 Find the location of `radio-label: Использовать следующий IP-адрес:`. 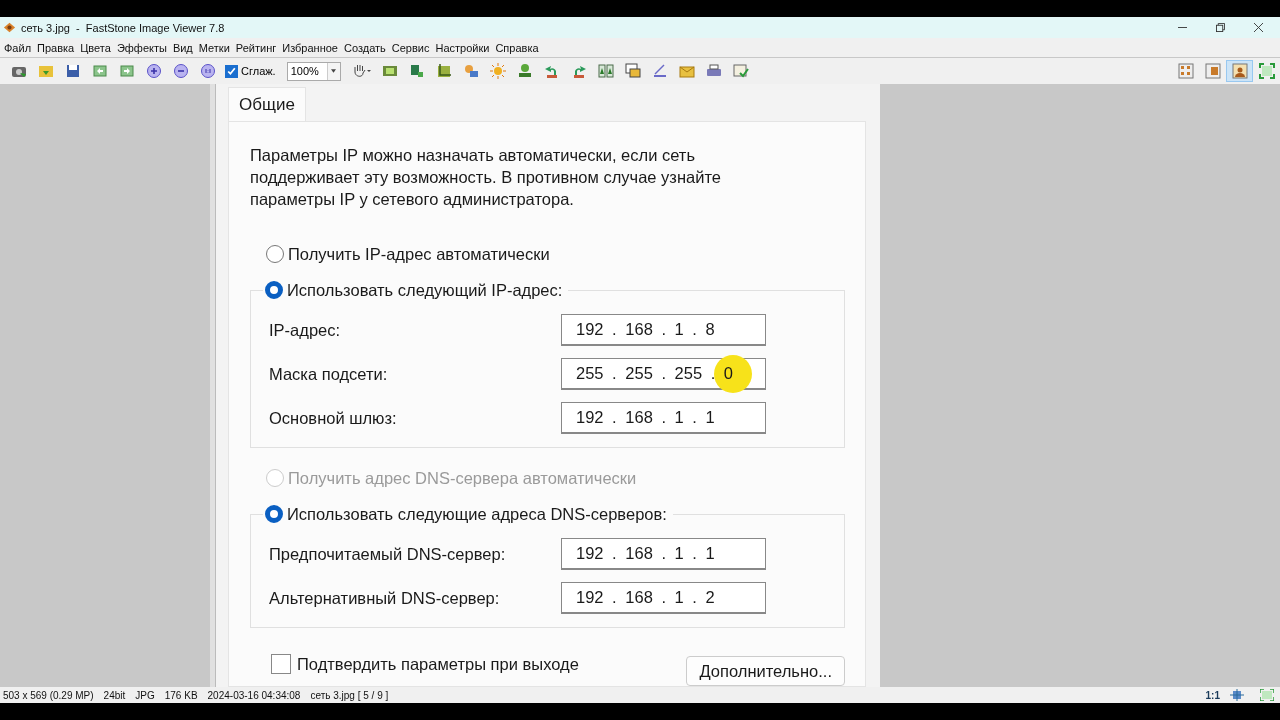

radio-label: Использовать следующий IP-адрес: is located at coordinates (425, 290).